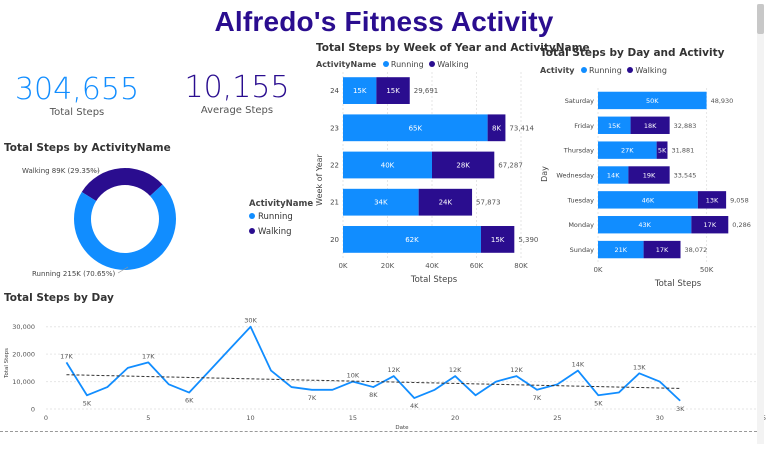  What do you see at coordinates (521, 266) in the screenshot?
I see `x-tick-label: 80K` at bounding box center [521, 266].